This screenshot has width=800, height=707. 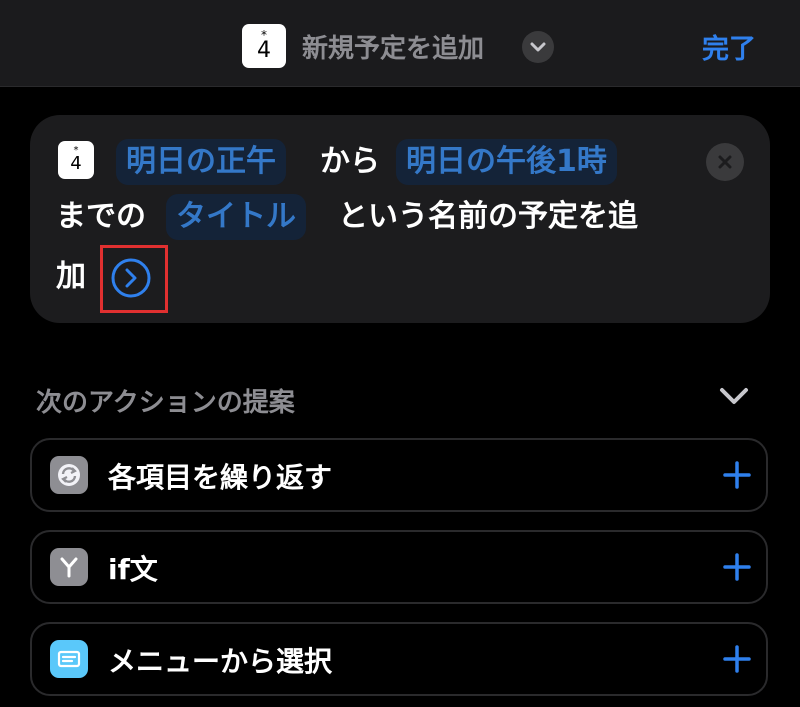 What do you see at coordinates (399, 567) in the screenshot?
I see `suggestion-row-if: if文` at bounding box center [399, 567].